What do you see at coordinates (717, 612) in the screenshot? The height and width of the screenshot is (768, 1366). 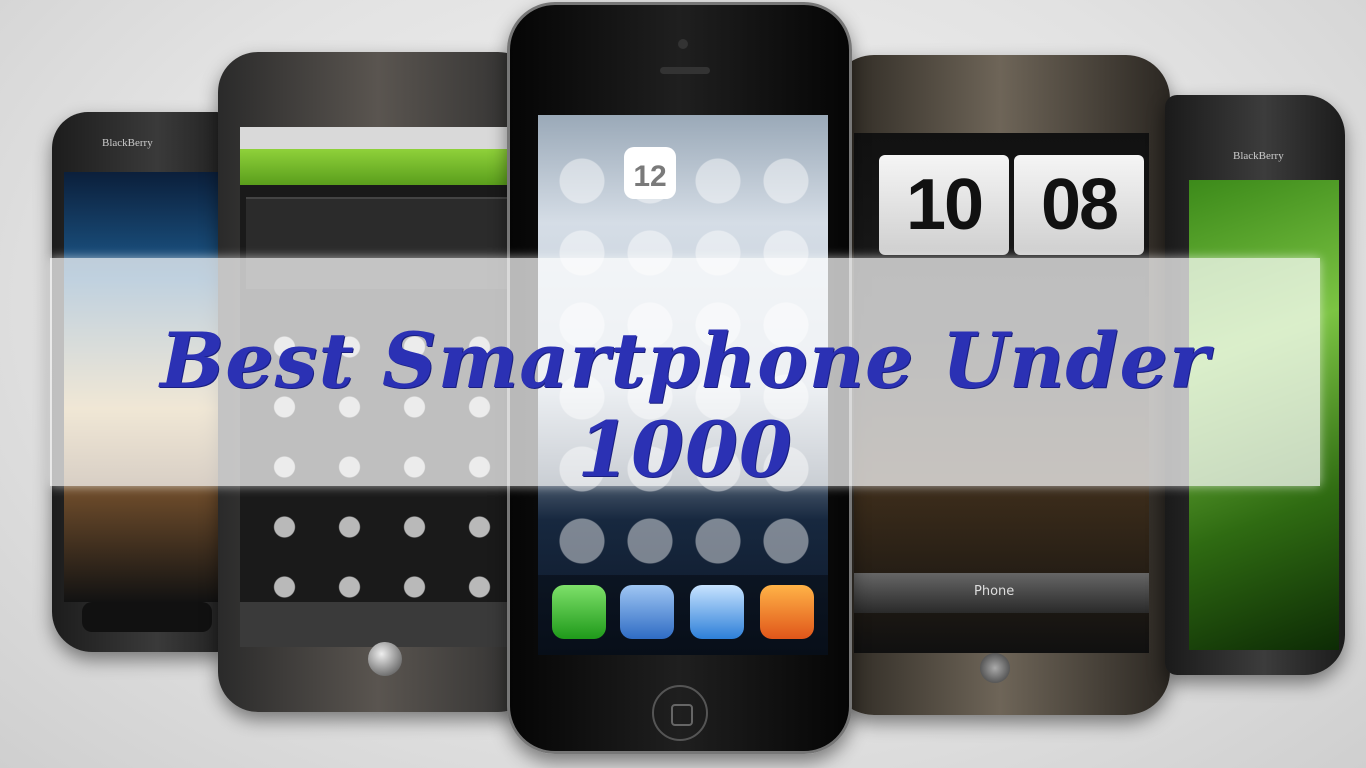 I see `safari-icon` at bounding box center [717, 612].